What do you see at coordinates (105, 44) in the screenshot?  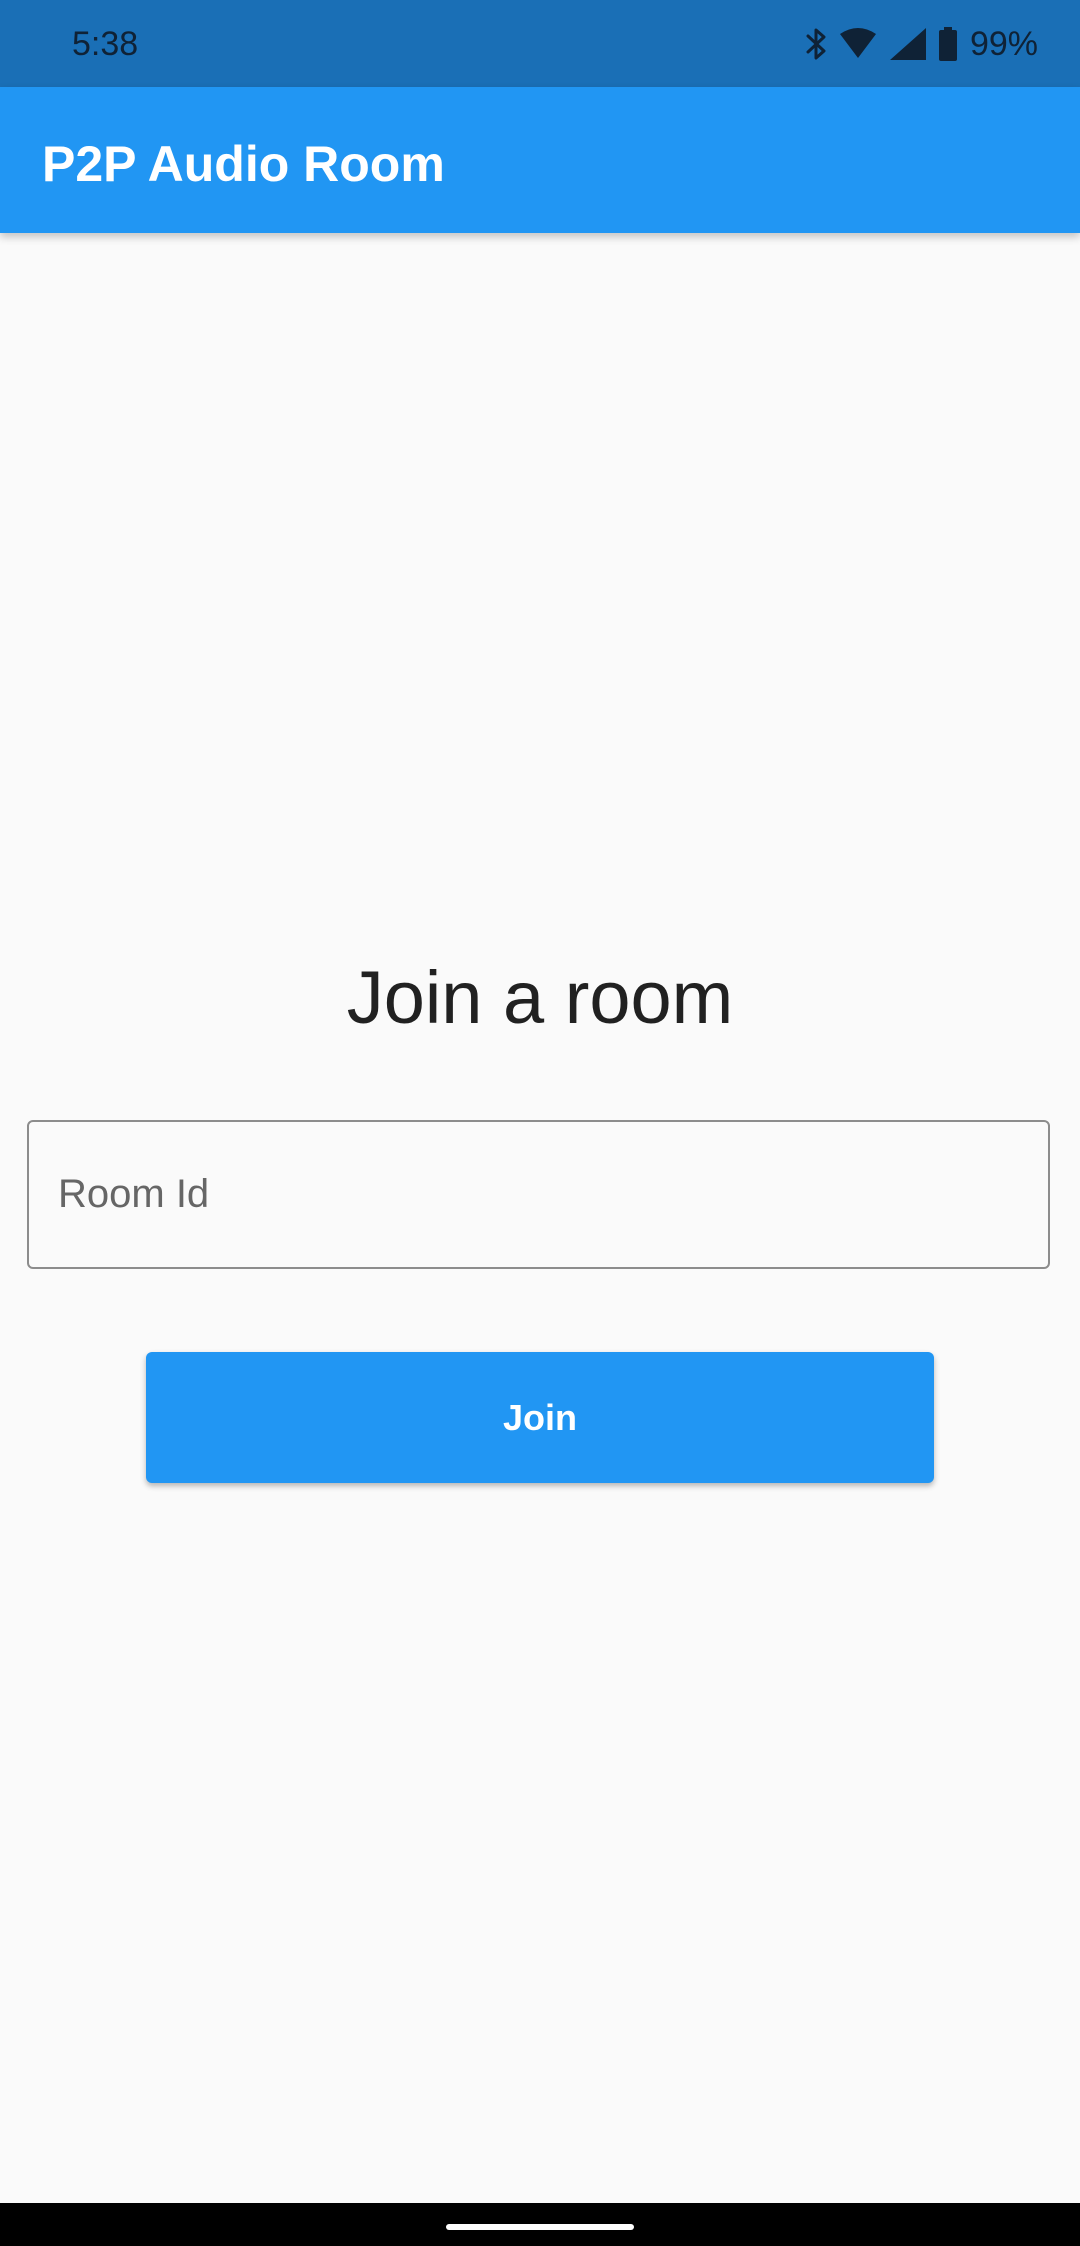 I see `status-time: 5:38` at bounding box center [105, 44].